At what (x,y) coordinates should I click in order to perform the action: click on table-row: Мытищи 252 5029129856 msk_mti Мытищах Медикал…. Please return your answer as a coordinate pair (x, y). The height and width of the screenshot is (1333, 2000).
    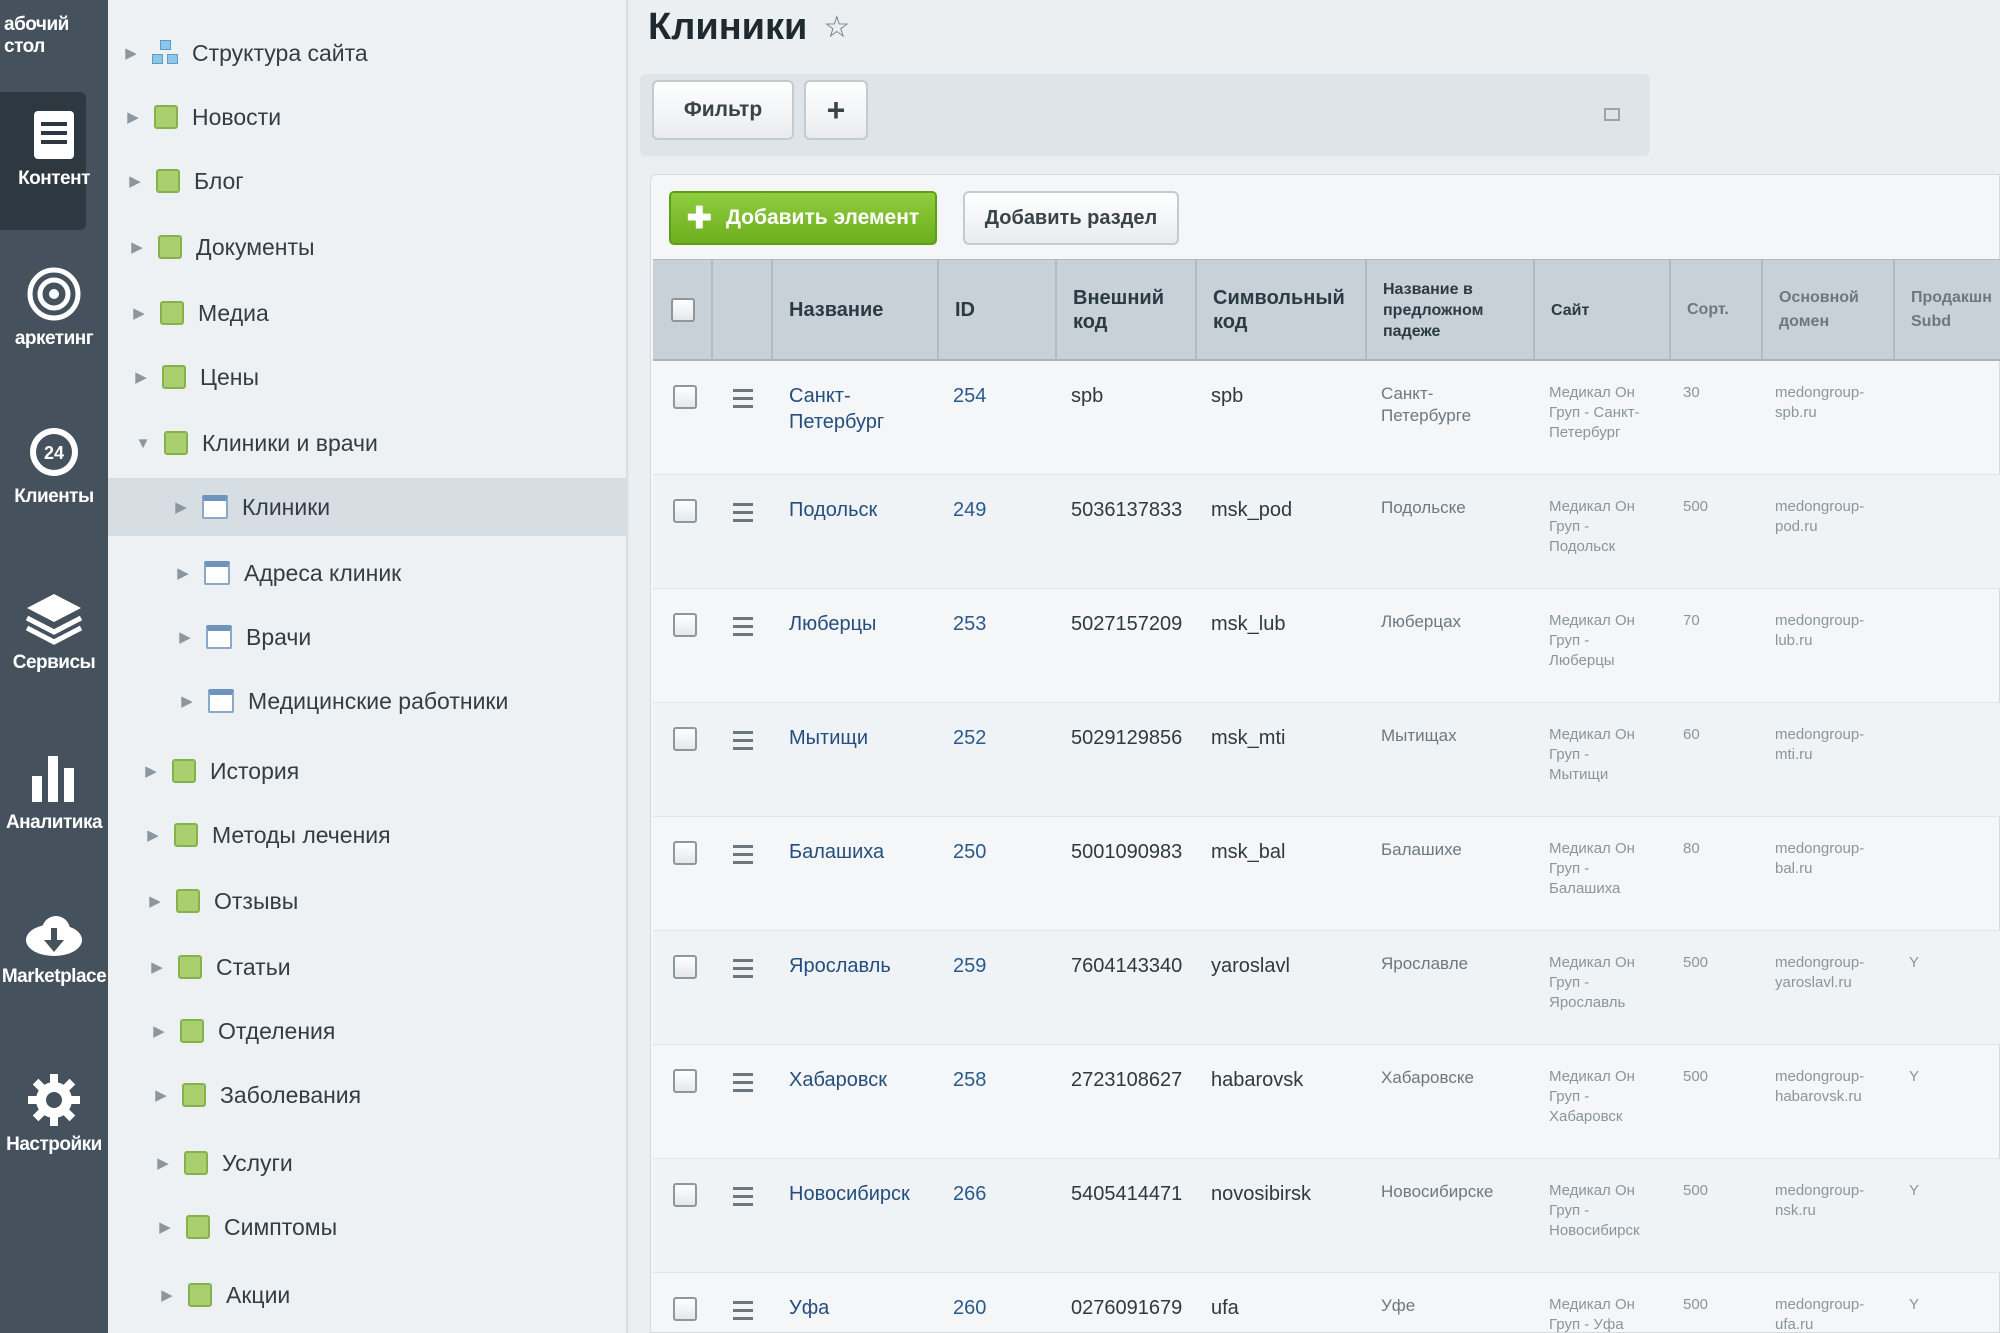
    Looking at the image, I should click on (1326, 760).